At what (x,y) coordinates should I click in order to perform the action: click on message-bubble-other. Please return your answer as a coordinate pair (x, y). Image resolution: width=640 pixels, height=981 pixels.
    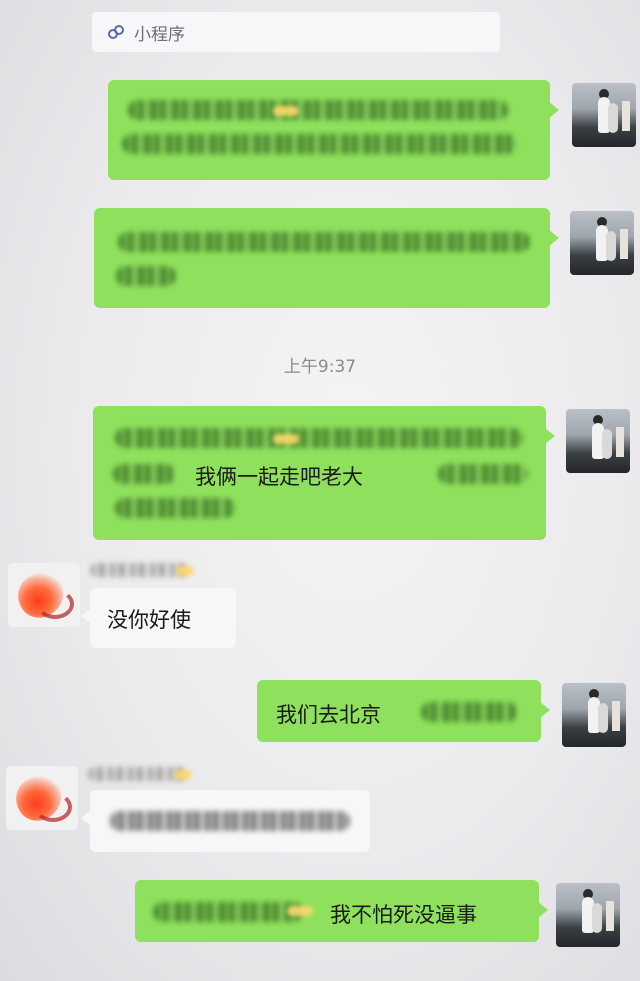
    Looking at the image, I should click on (225, 821).